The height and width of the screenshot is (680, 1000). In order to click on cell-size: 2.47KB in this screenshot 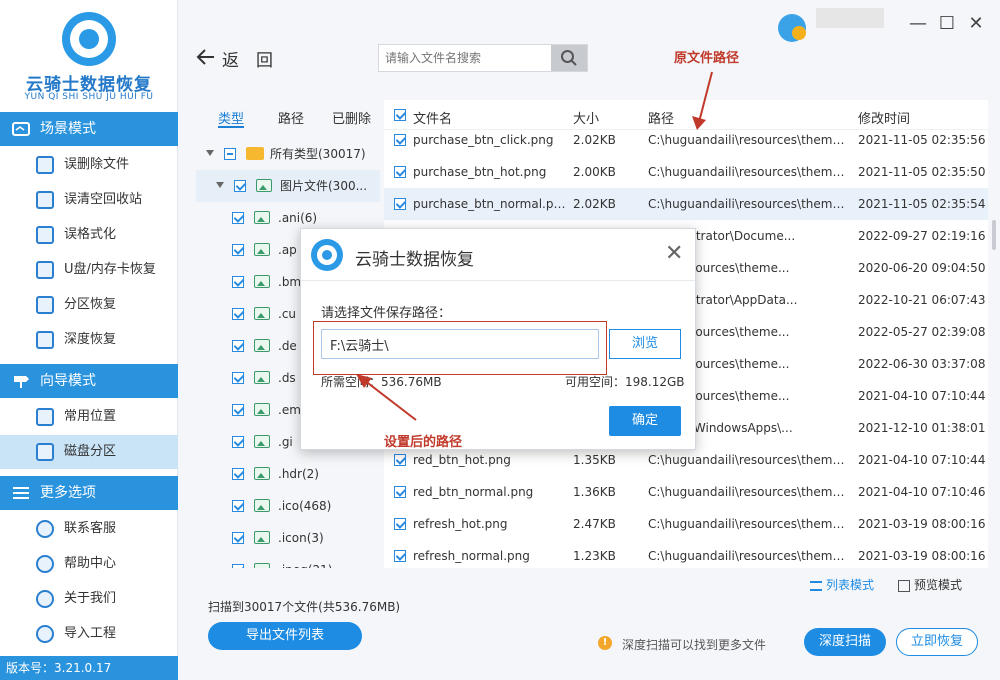, I will do `click(594, 524)`.